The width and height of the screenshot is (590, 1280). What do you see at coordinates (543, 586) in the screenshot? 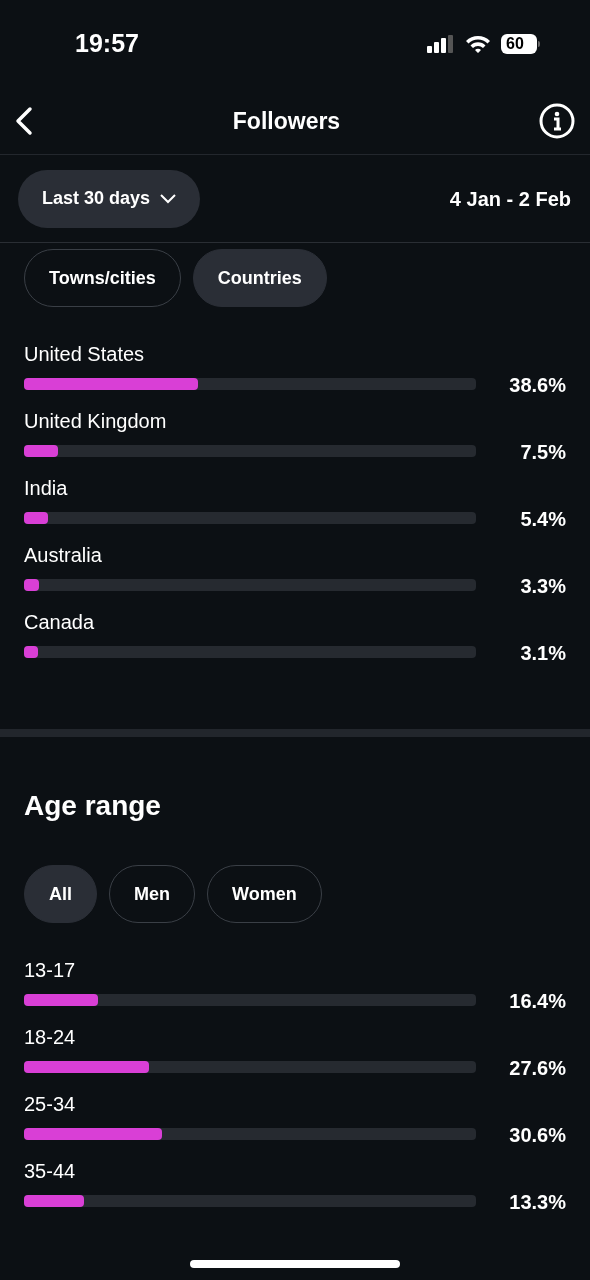
I see `percentage: 3.3%` at bounding box center [543, 586].